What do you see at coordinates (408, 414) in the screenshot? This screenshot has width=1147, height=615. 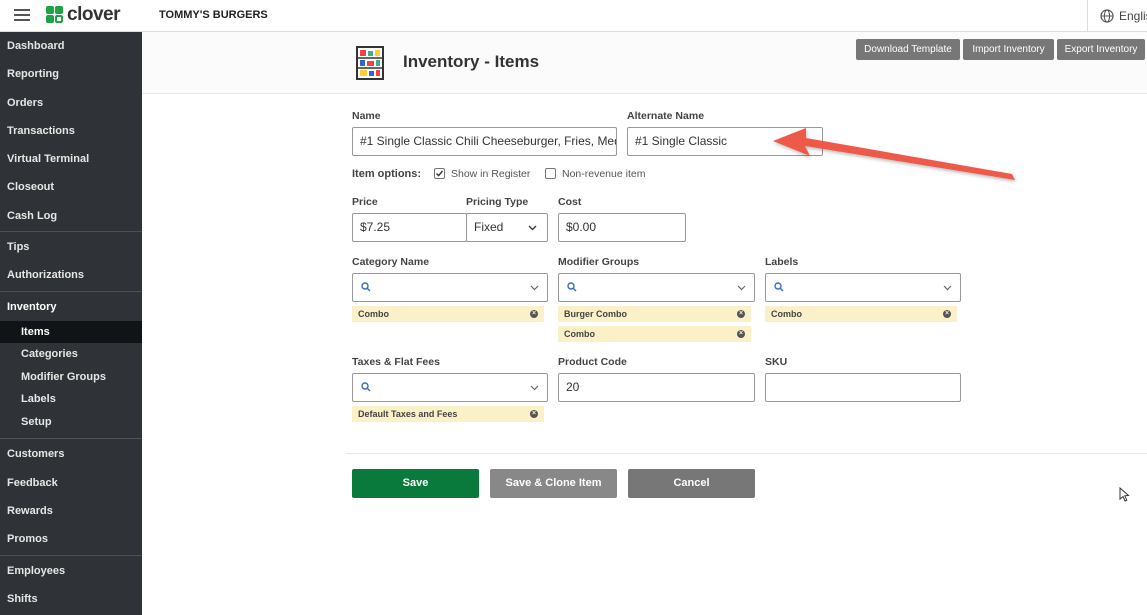 I see `tag-label: Default Taxes and Fees` at bounding box center [408, 414].